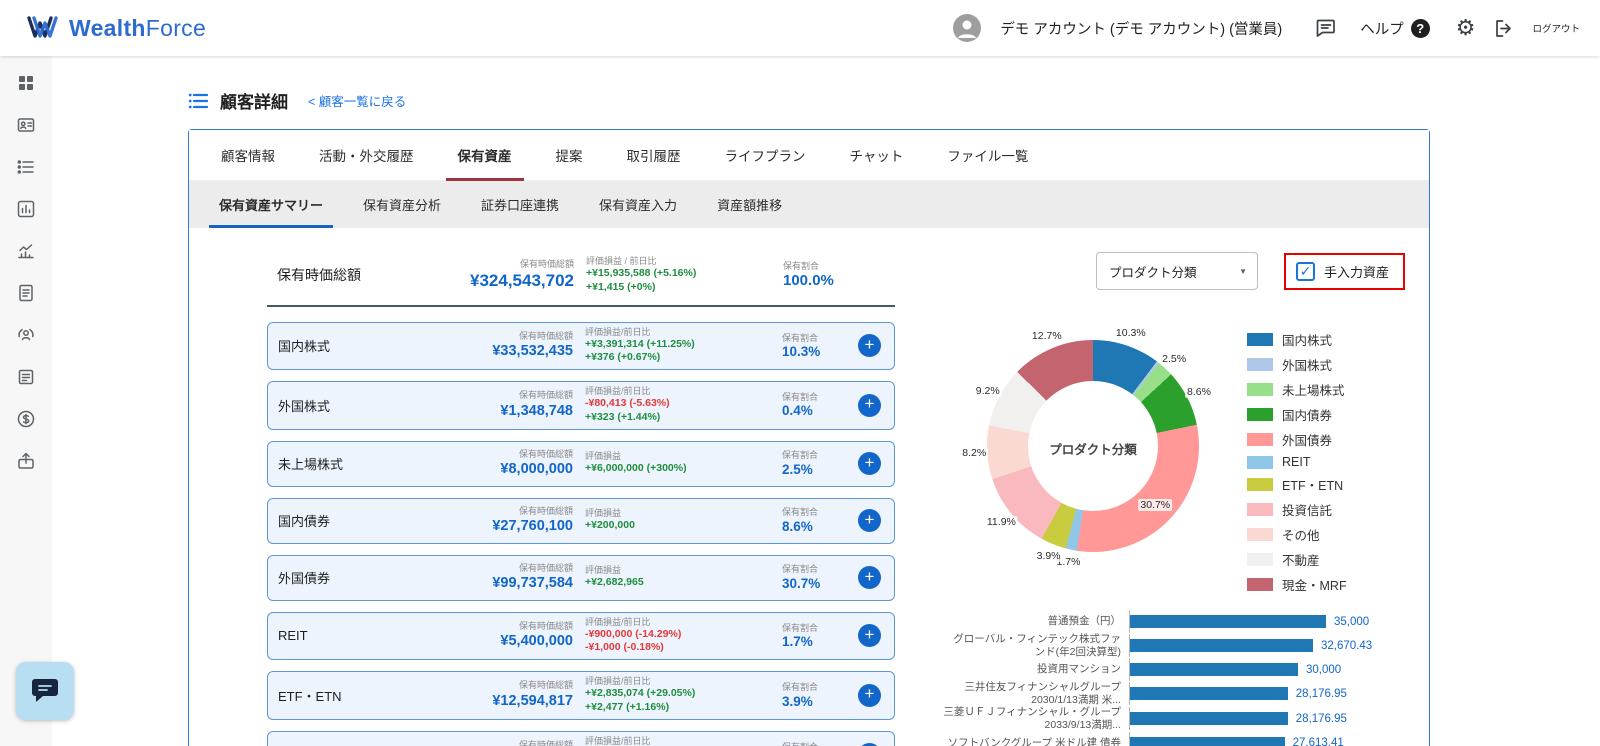 This screenshot has width=1600, height=746. Describe the element at coordinates (520, 204) in the screenshot. I see `subtab-証券口座連携: 証券口座連携` at that location.